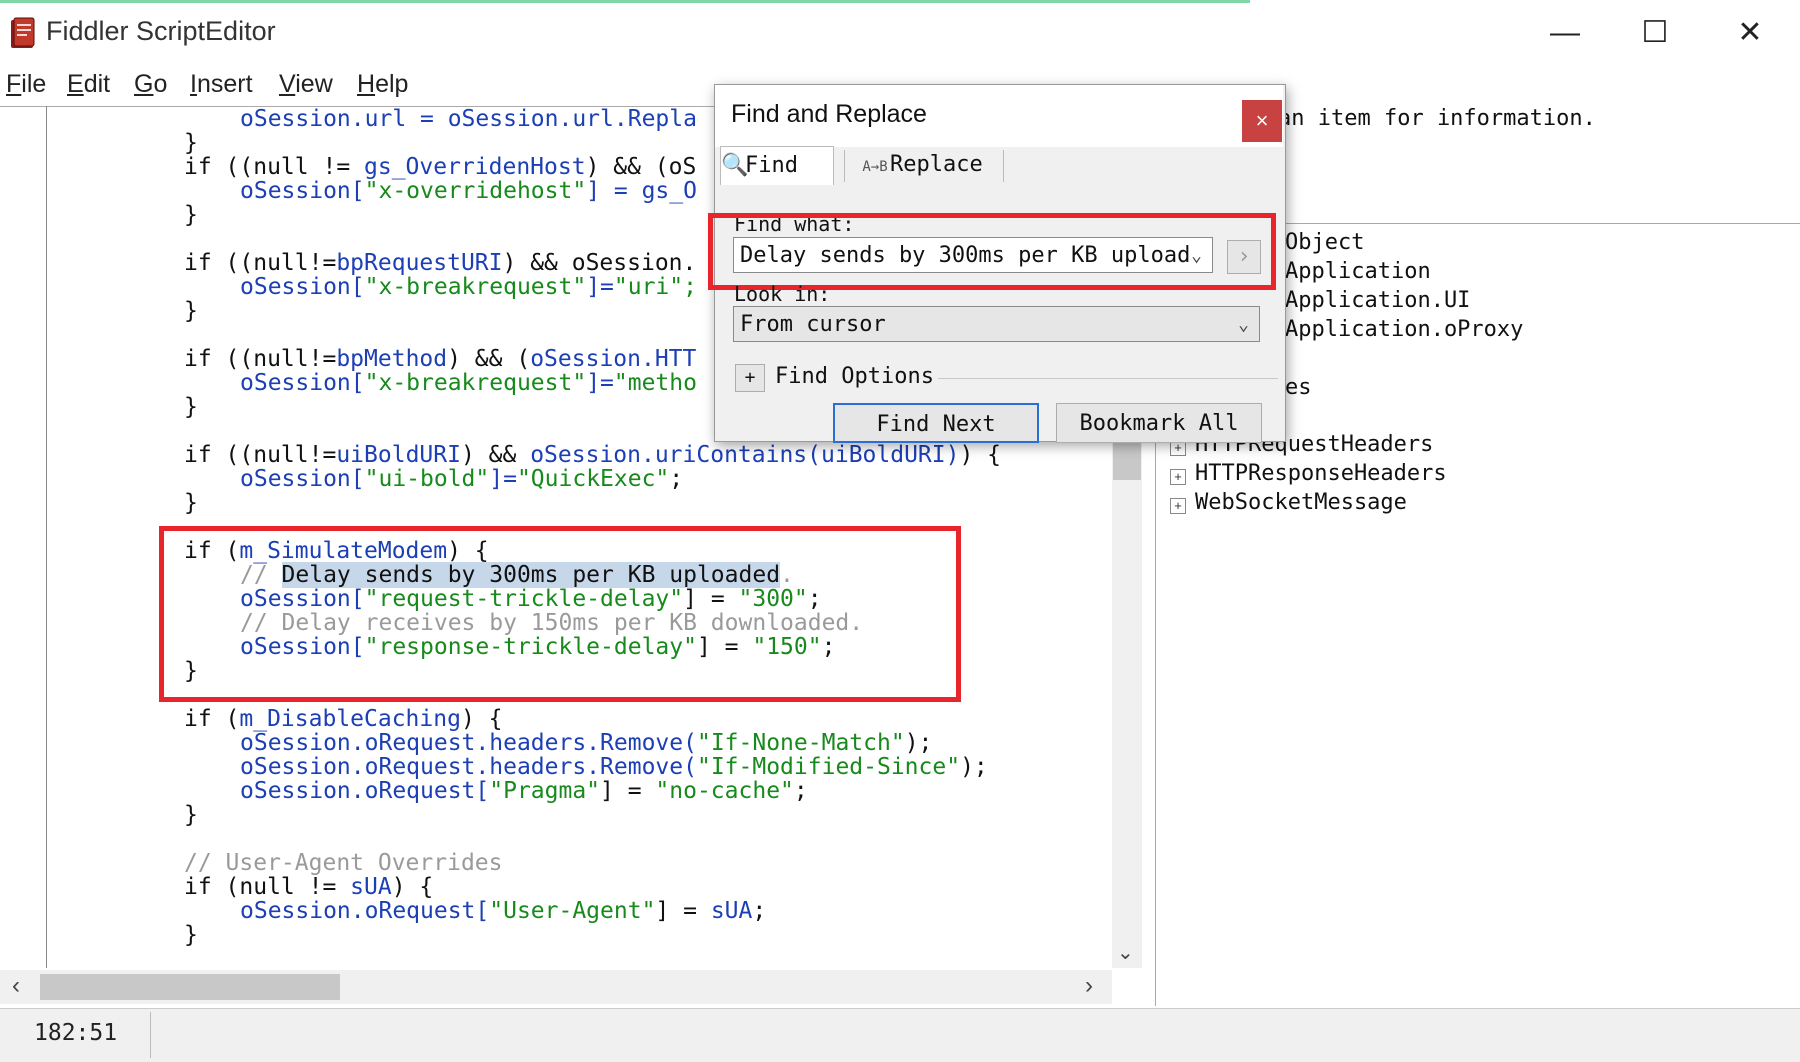 This screenshot has width=1800, height=1062. What do you see at coordinates (302, 383) in the screenshot?
I see `code-token: oSession[` at bounding box center [302, 383].